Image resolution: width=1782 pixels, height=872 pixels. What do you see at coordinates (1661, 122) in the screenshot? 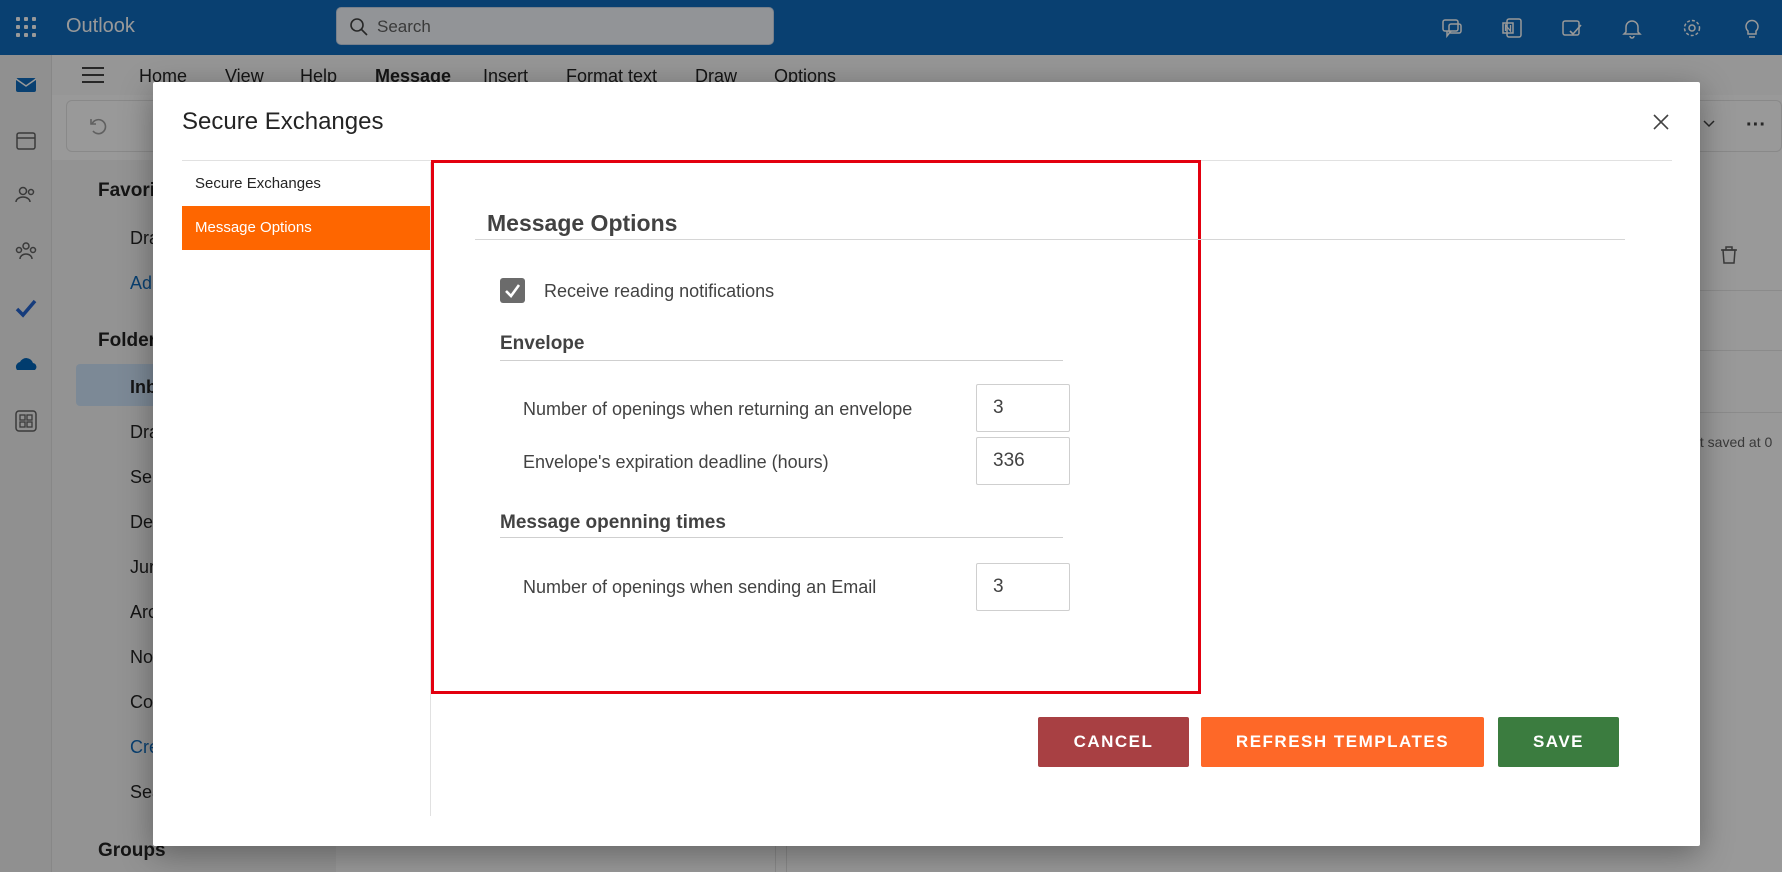
I see `close-icon` at bounding box center [1661, 122].